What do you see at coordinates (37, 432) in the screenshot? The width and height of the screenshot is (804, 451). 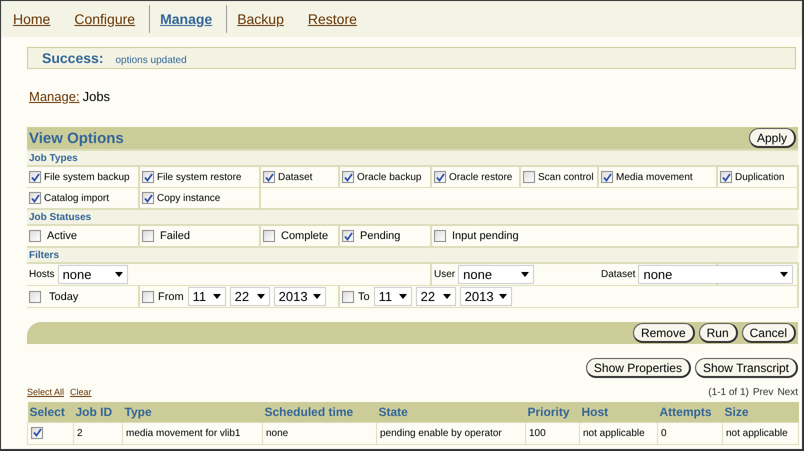 I see `row-checkbox` at bounding box center [37, 432].